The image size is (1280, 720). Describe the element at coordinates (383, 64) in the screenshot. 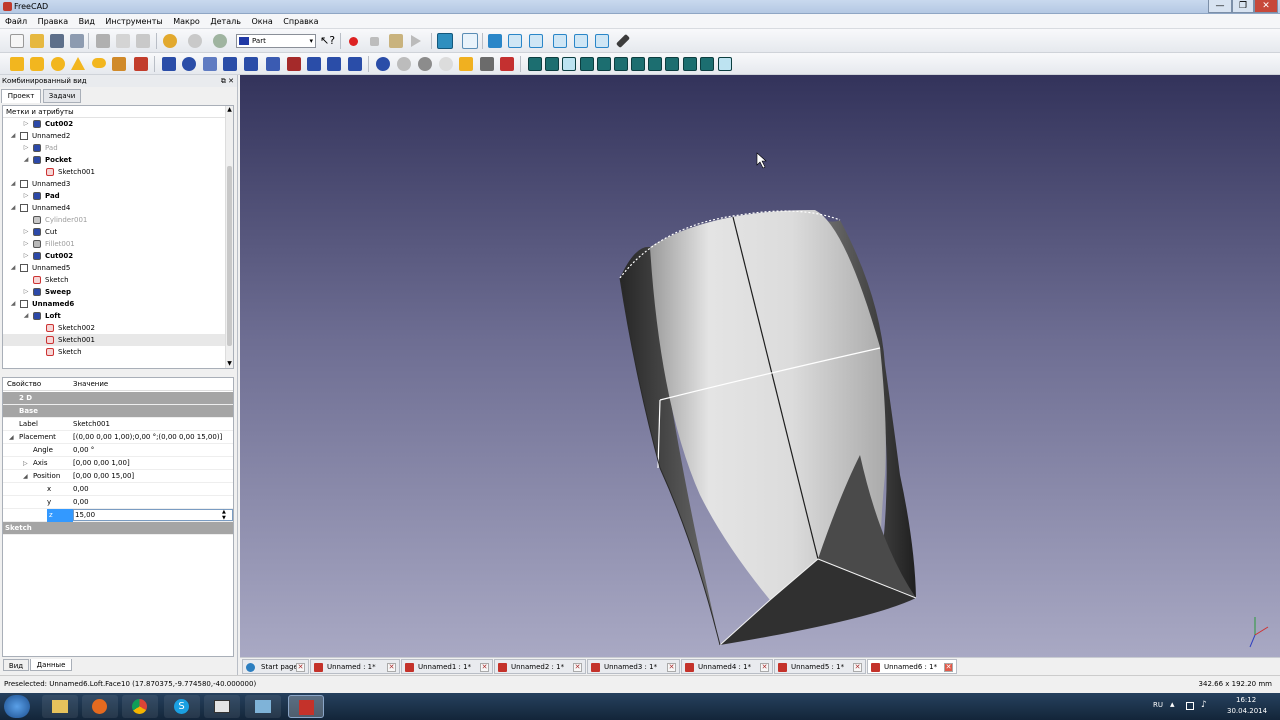

I see `boolean-icon` at that location.